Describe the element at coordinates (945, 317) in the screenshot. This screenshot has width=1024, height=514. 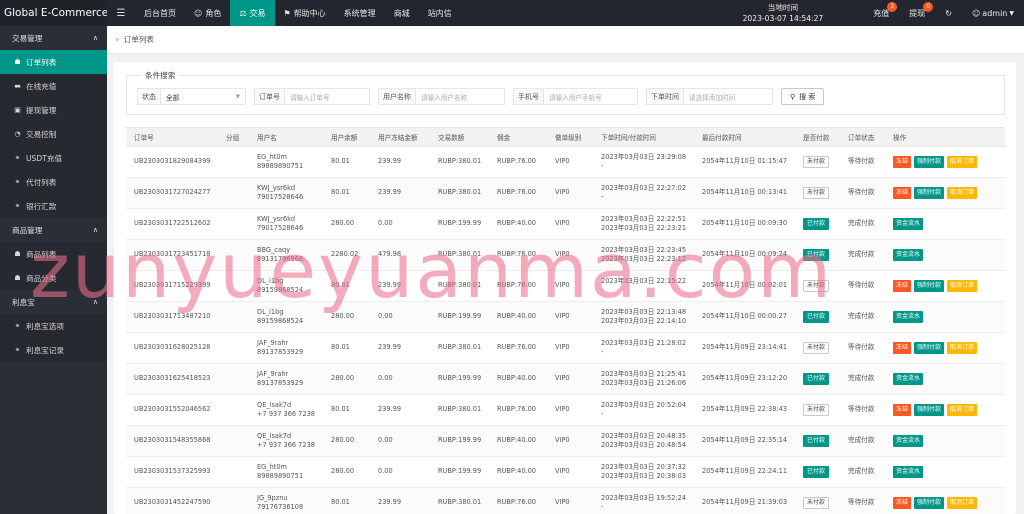
I see `actions-cell: 资金流水` at that location.